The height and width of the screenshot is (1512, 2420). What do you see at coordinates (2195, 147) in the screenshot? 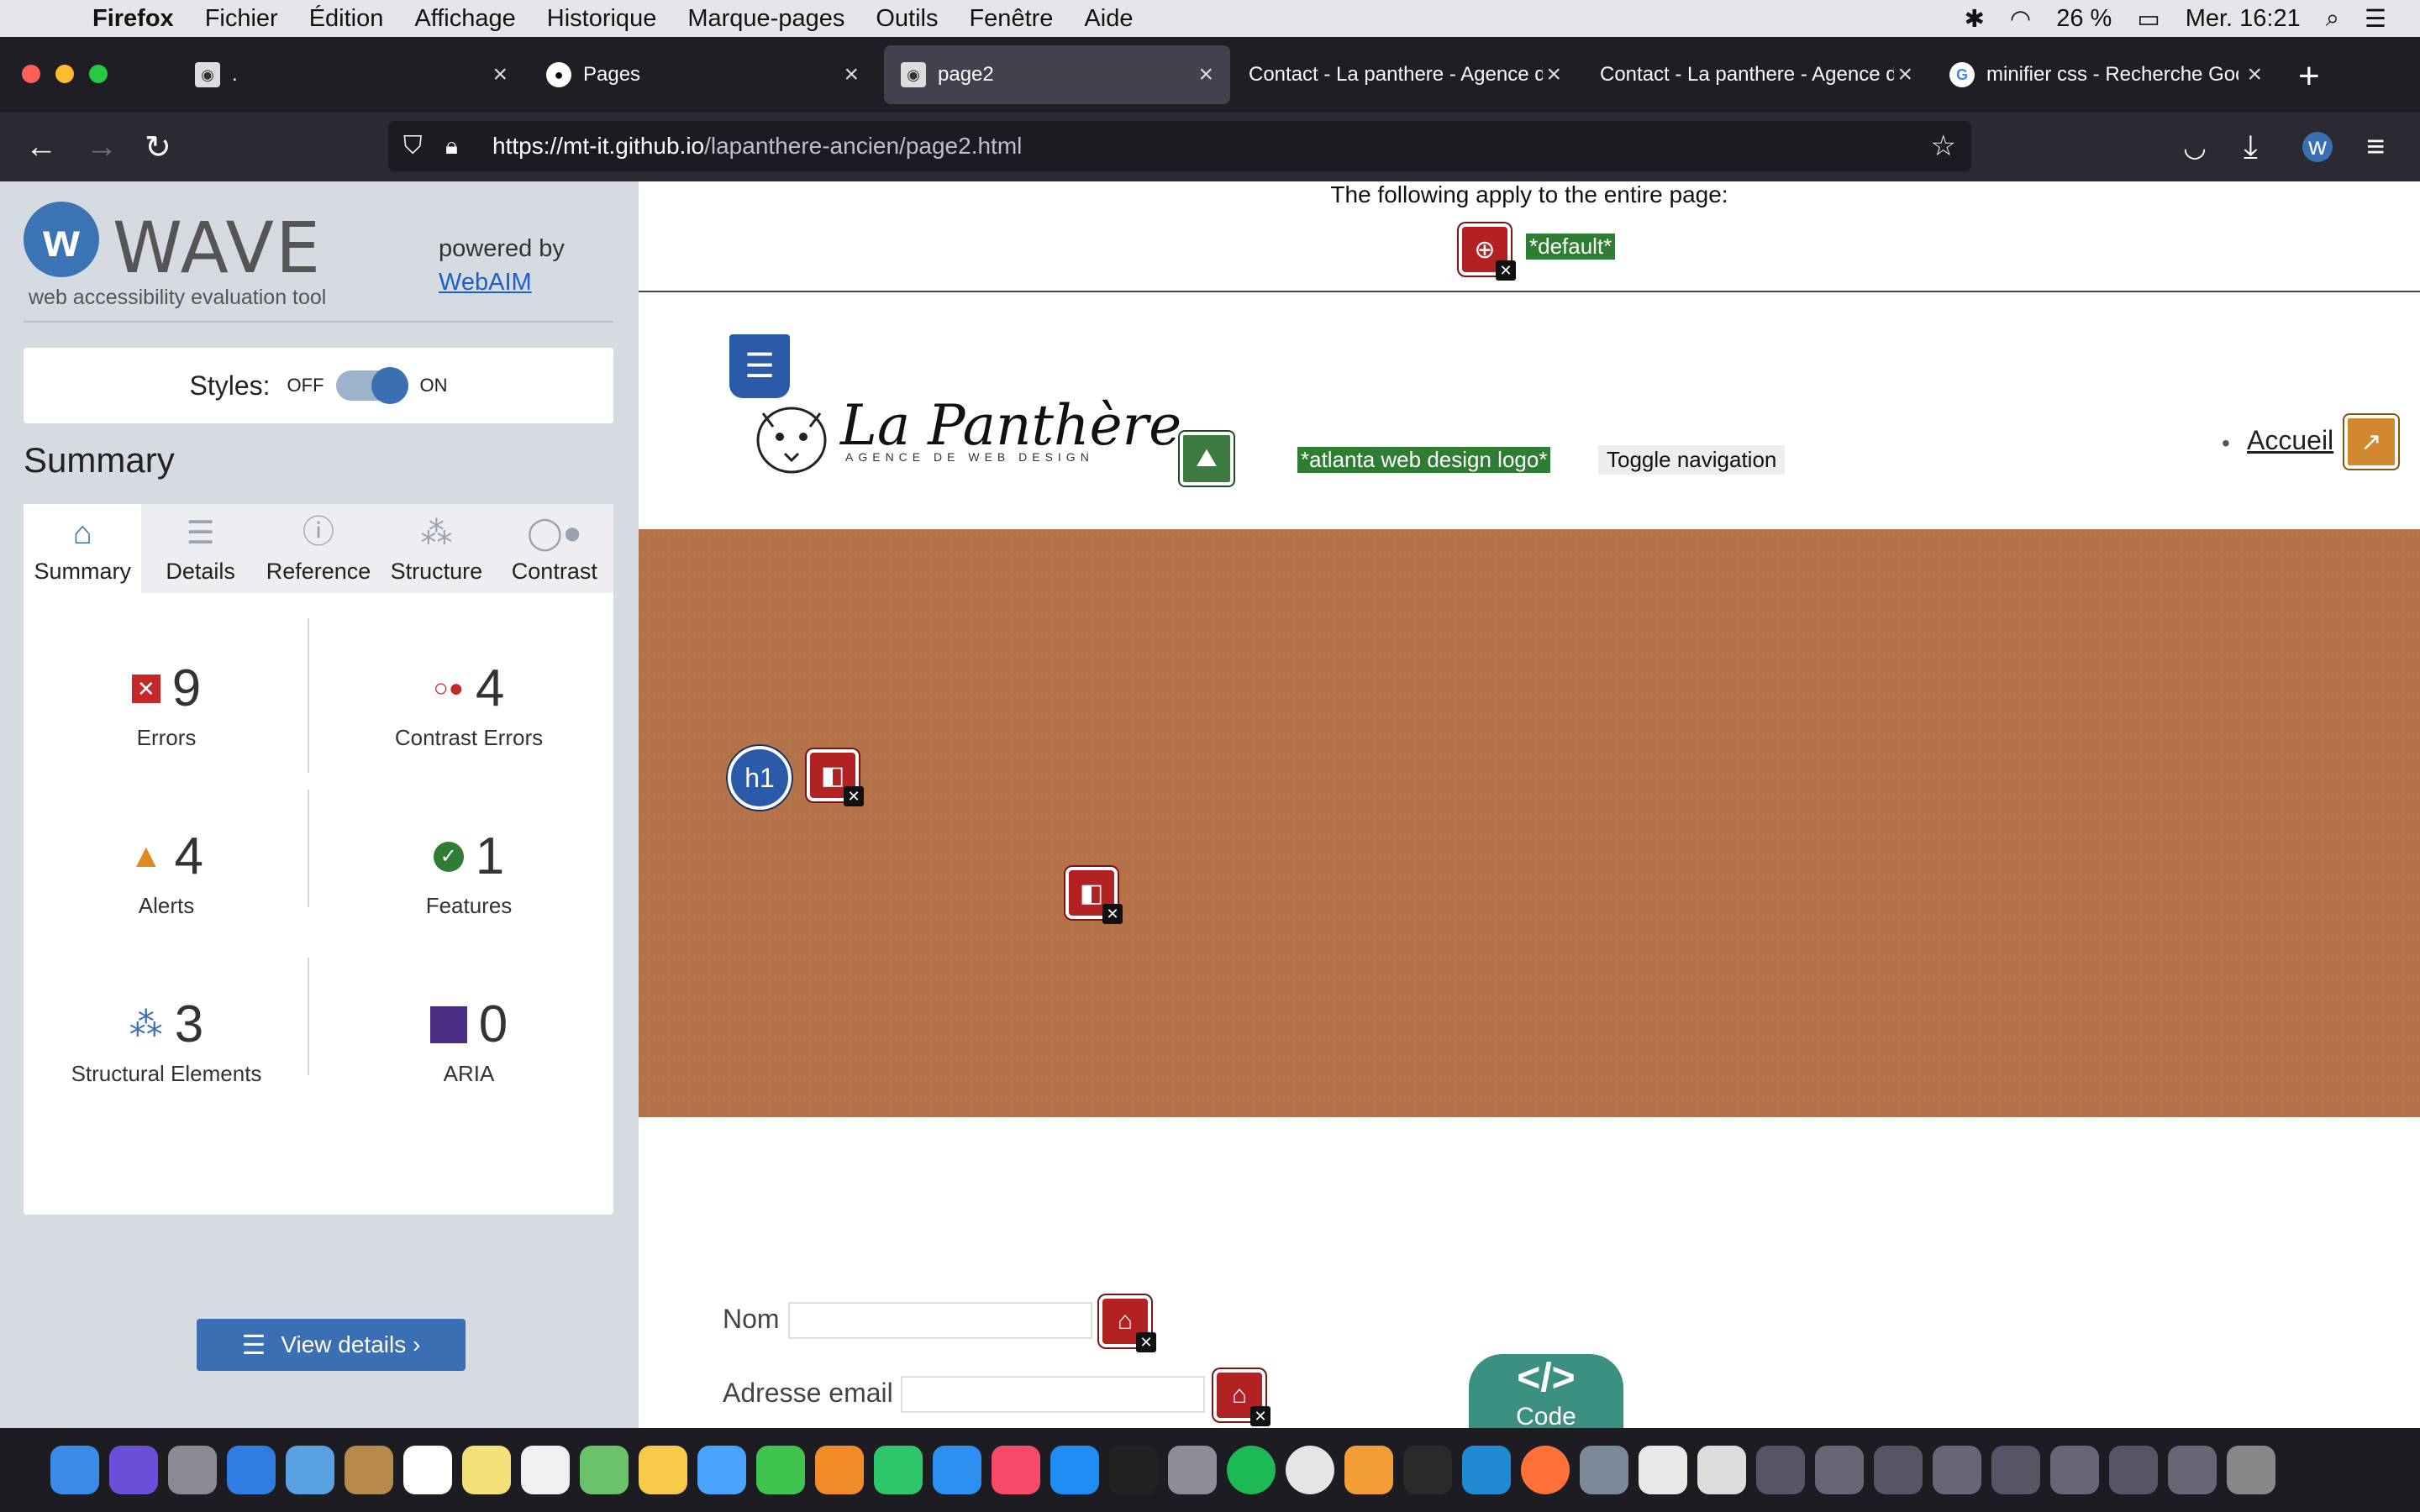
I see `pocket-icon: ◡` at bounding box center [2195, 147].